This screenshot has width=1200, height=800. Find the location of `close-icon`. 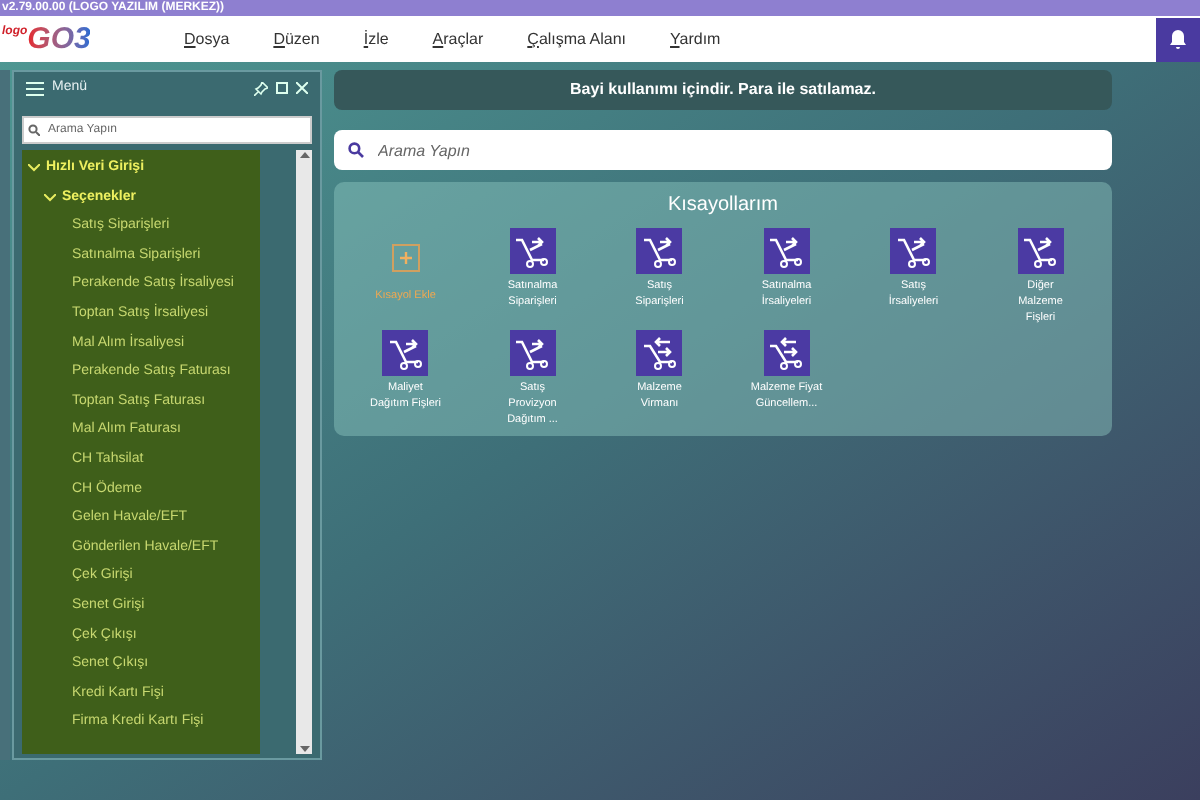

close-icon is located at coordinates (302, 88).